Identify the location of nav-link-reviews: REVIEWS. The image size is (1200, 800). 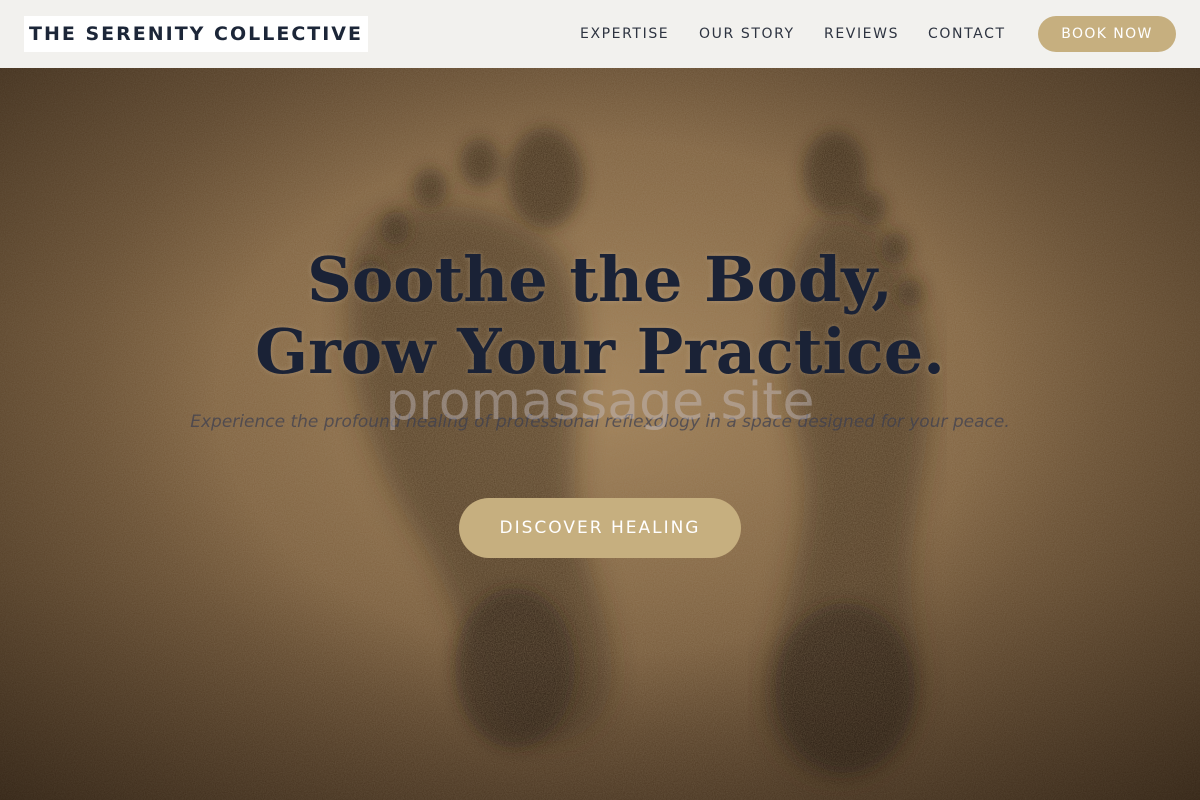
(861, 34).